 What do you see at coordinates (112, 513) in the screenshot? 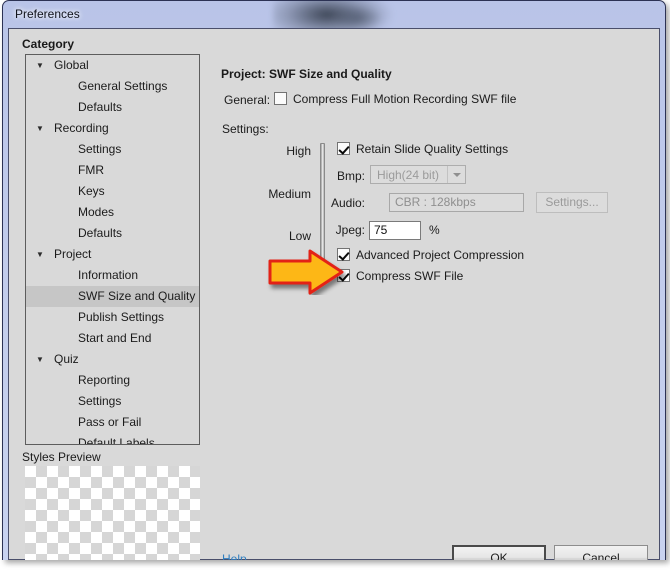
I see `styles-preview-canvas` at bounding box center [112, 513].